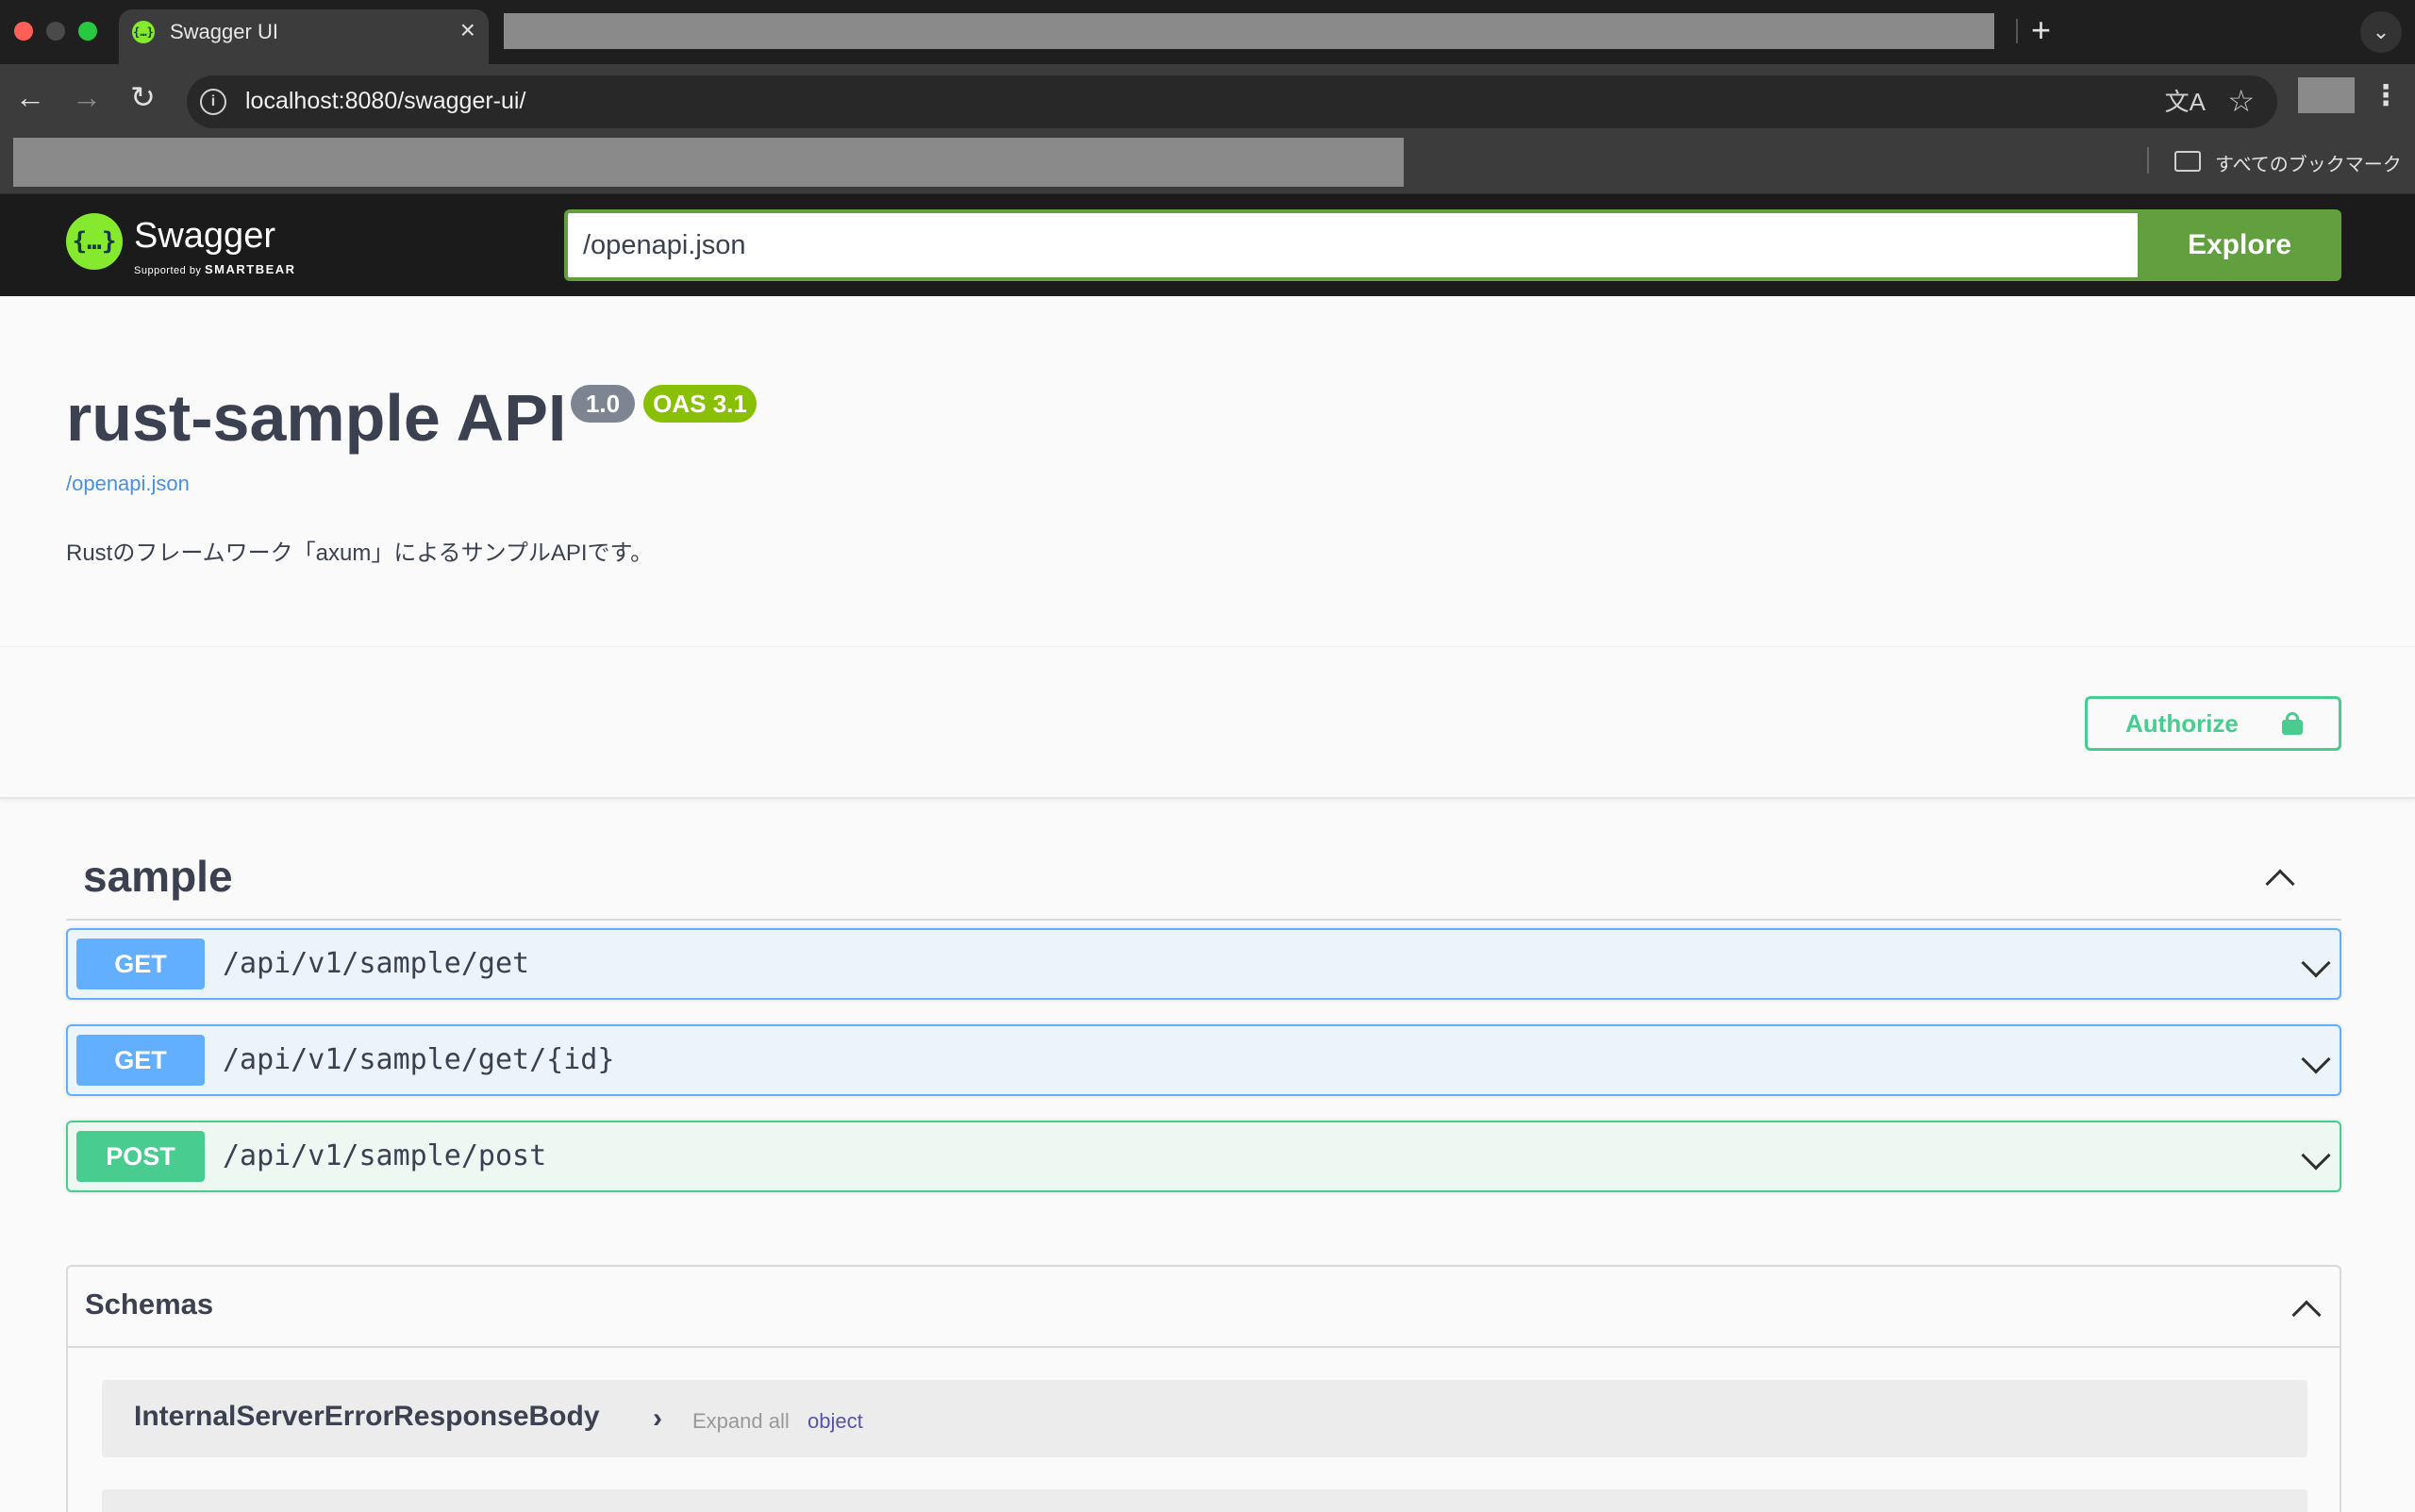 This screenshot has height=1512, width=2415. Describe the element at coordinates (317, 418) in the screenshot. I see `api-title: rust-sample API` at that location.